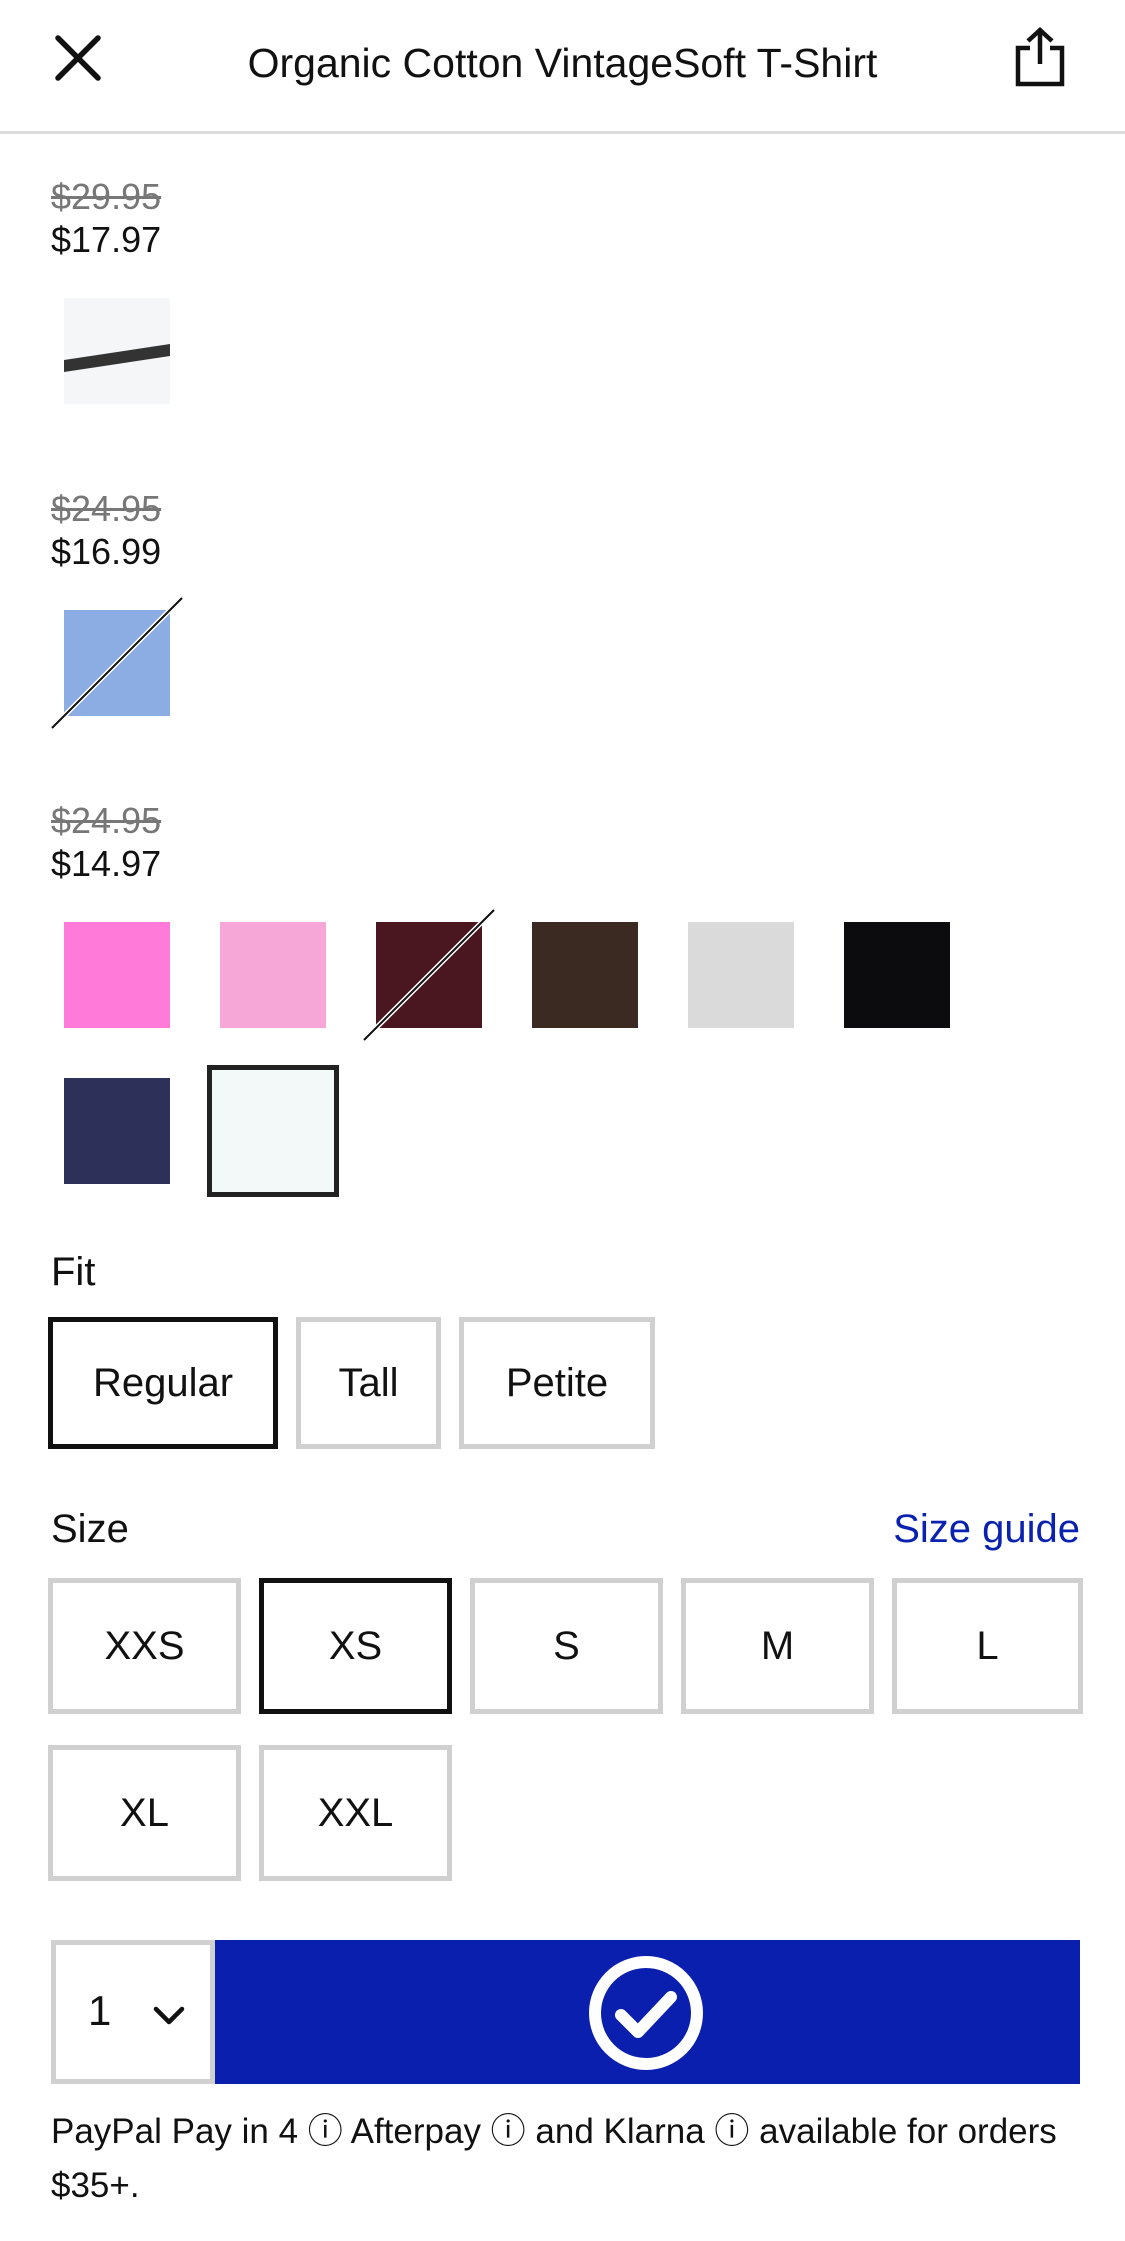 The height and width of the screenshot is (2241, 1125). I want to click on size-option-xl: XL, so click(144, 1813).